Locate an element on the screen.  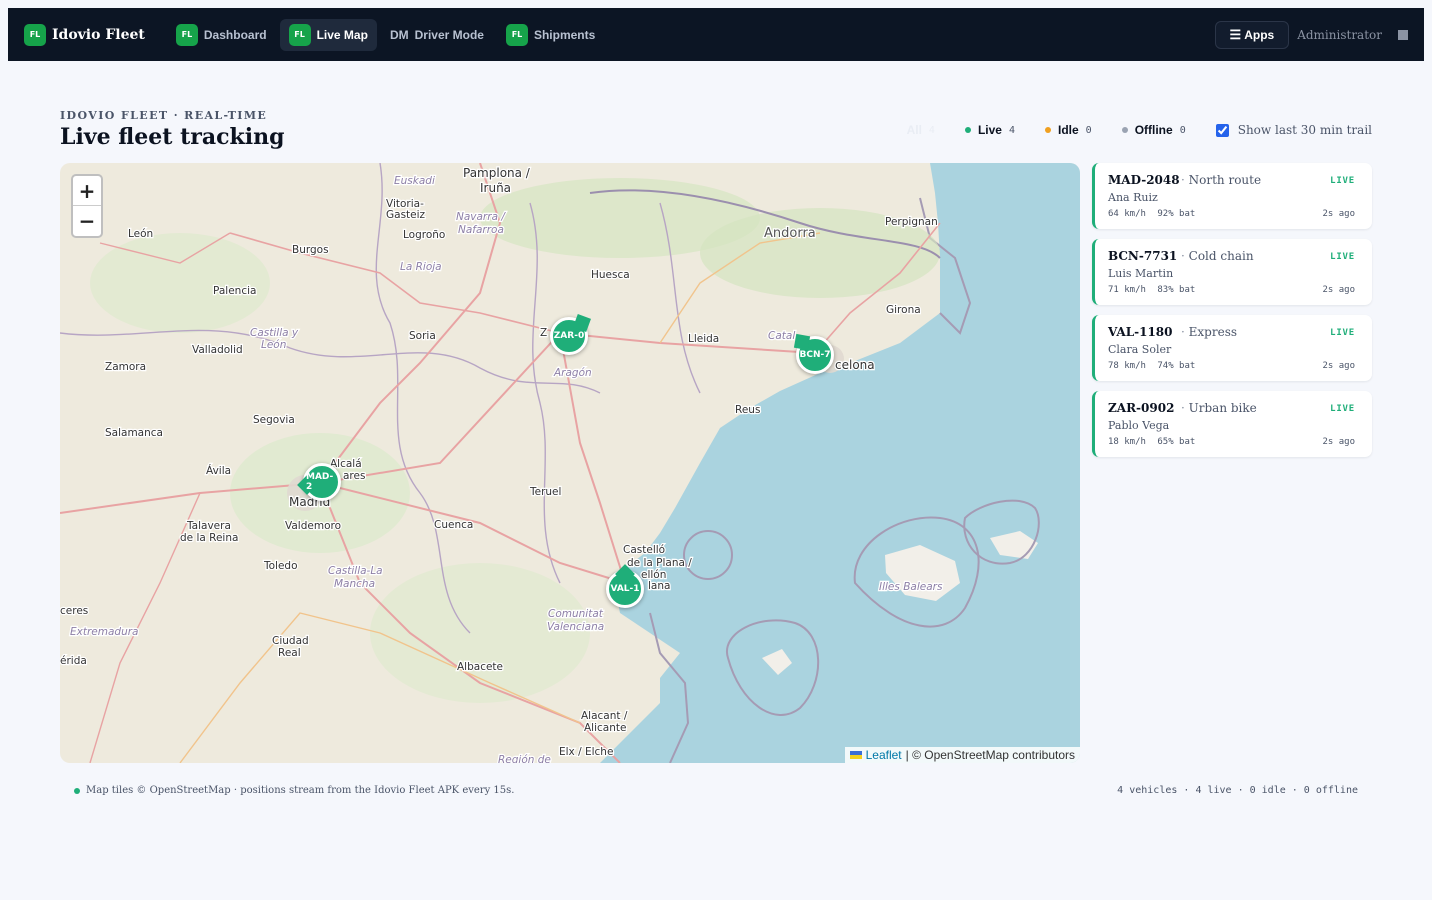
dashboard-icon: FL is located at coordinates (186, 34).